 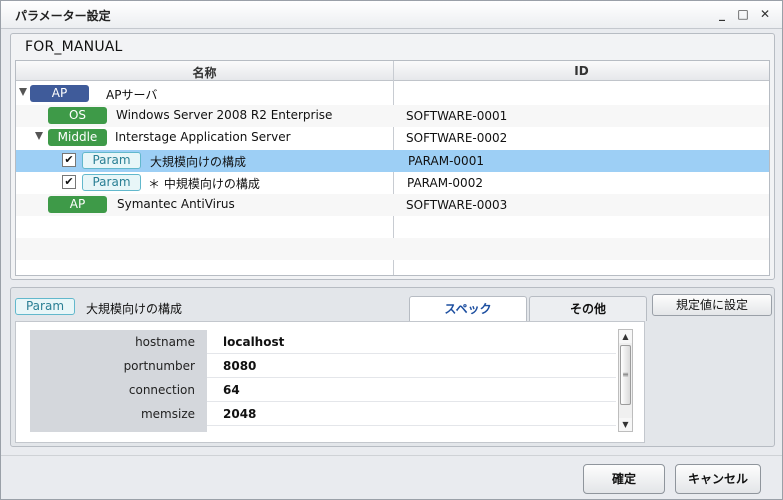 I want to click on spec-value: localhost, so click(x=253, y=342).